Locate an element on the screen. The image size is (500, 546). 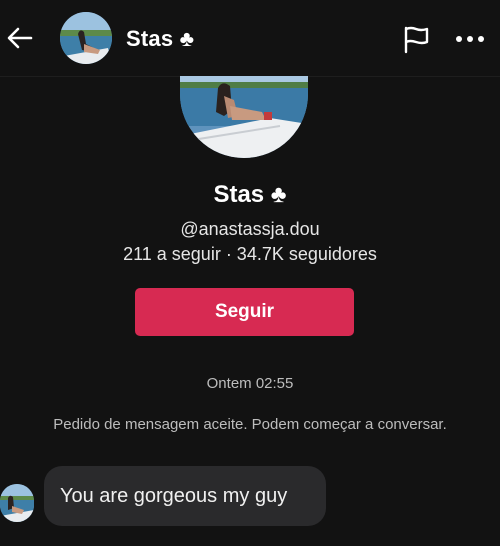
header-avatar is located at coordinates (86, 38).